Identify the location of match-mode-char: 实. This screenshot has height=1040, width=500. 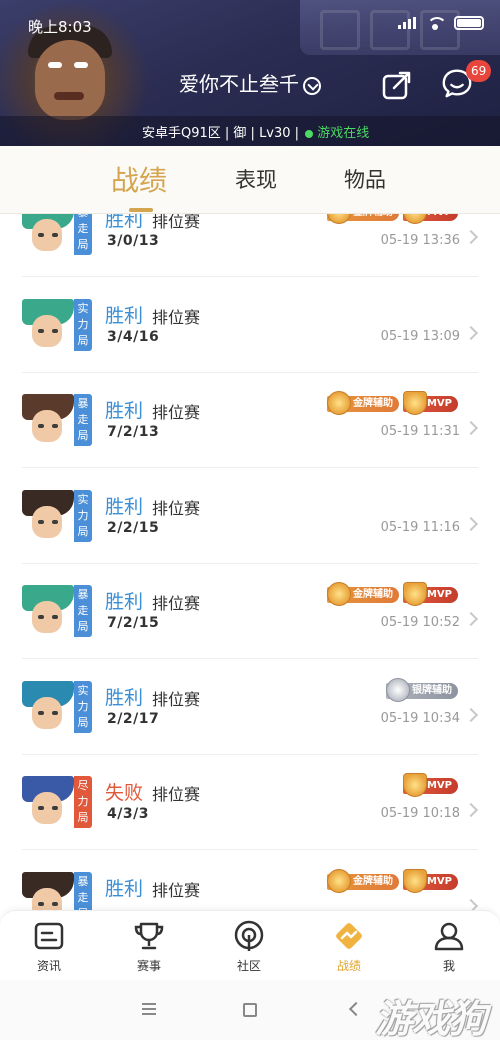
(83, 308).